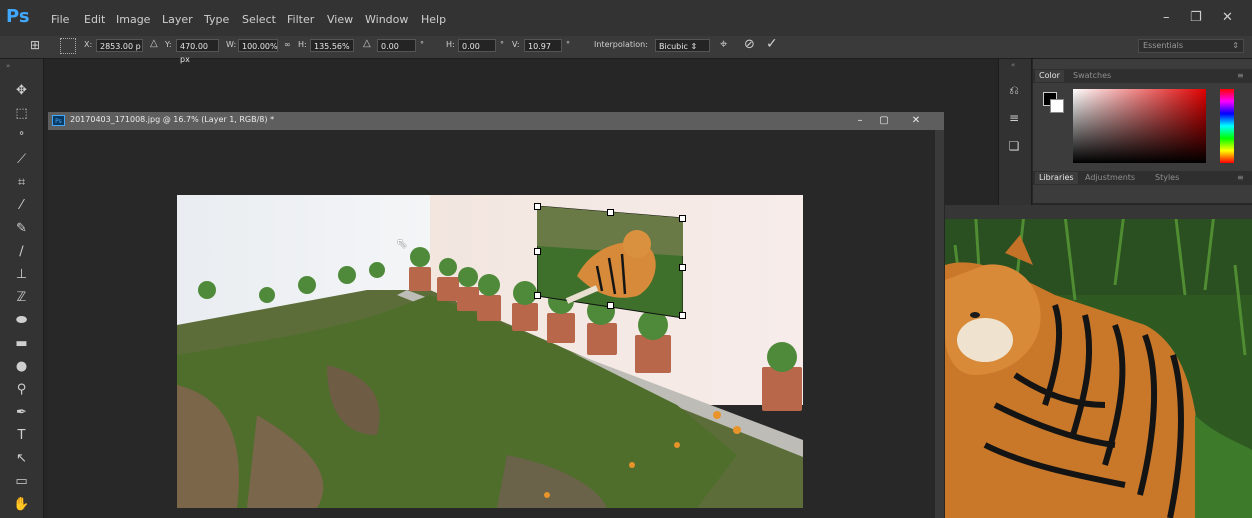  What do you see at coordinates (723, 44) in the screenshot?
I see `warp-icon: ⌖` at bounding box center [723, 44].